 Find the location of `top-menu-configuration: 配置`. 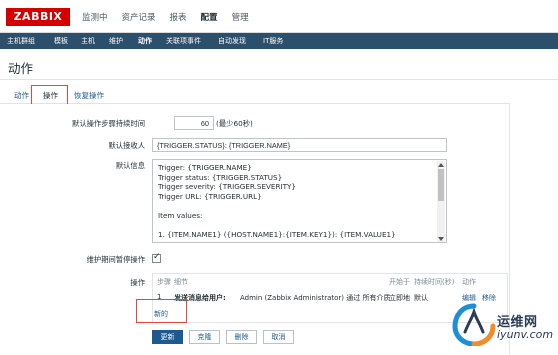

top-menu-configuration: 配置 is located at coordinates (209, 17).